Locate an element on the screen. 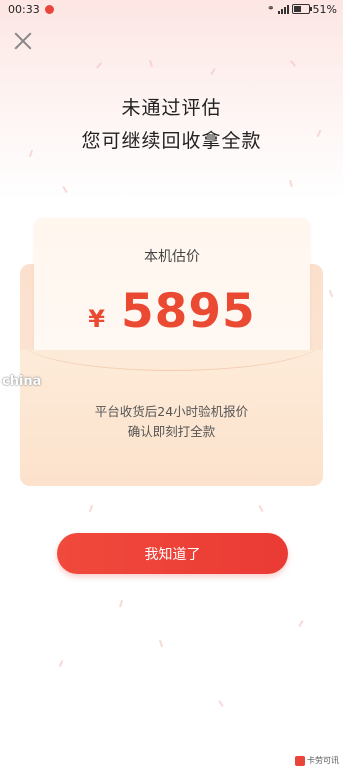  envelope-fold is located at coordinates (171, 360).